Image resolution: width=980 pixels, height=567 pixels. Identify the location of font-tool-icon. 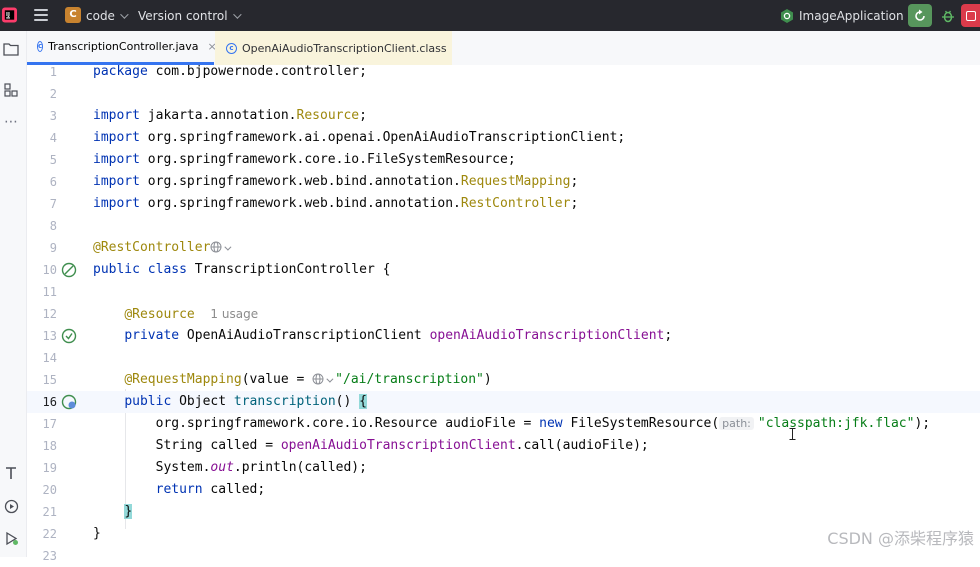
(11, 473).